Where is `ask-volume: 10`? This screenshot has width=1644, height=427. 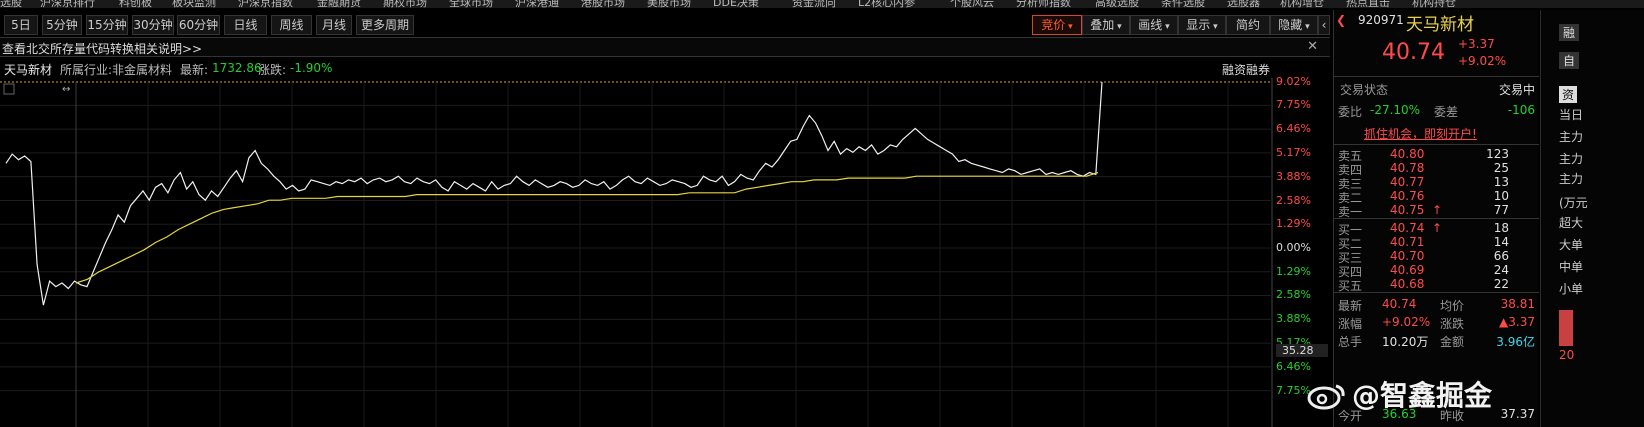
ask-volume: 10 is located at coordinates (1501, 196).